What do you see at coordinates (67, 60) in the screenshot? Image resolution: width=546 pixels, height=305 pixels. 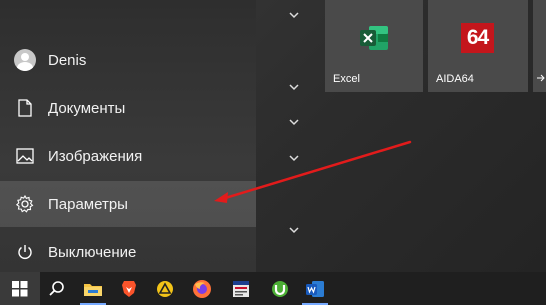 I see `user-name-label: Denis` at bounding box center [67, 60].